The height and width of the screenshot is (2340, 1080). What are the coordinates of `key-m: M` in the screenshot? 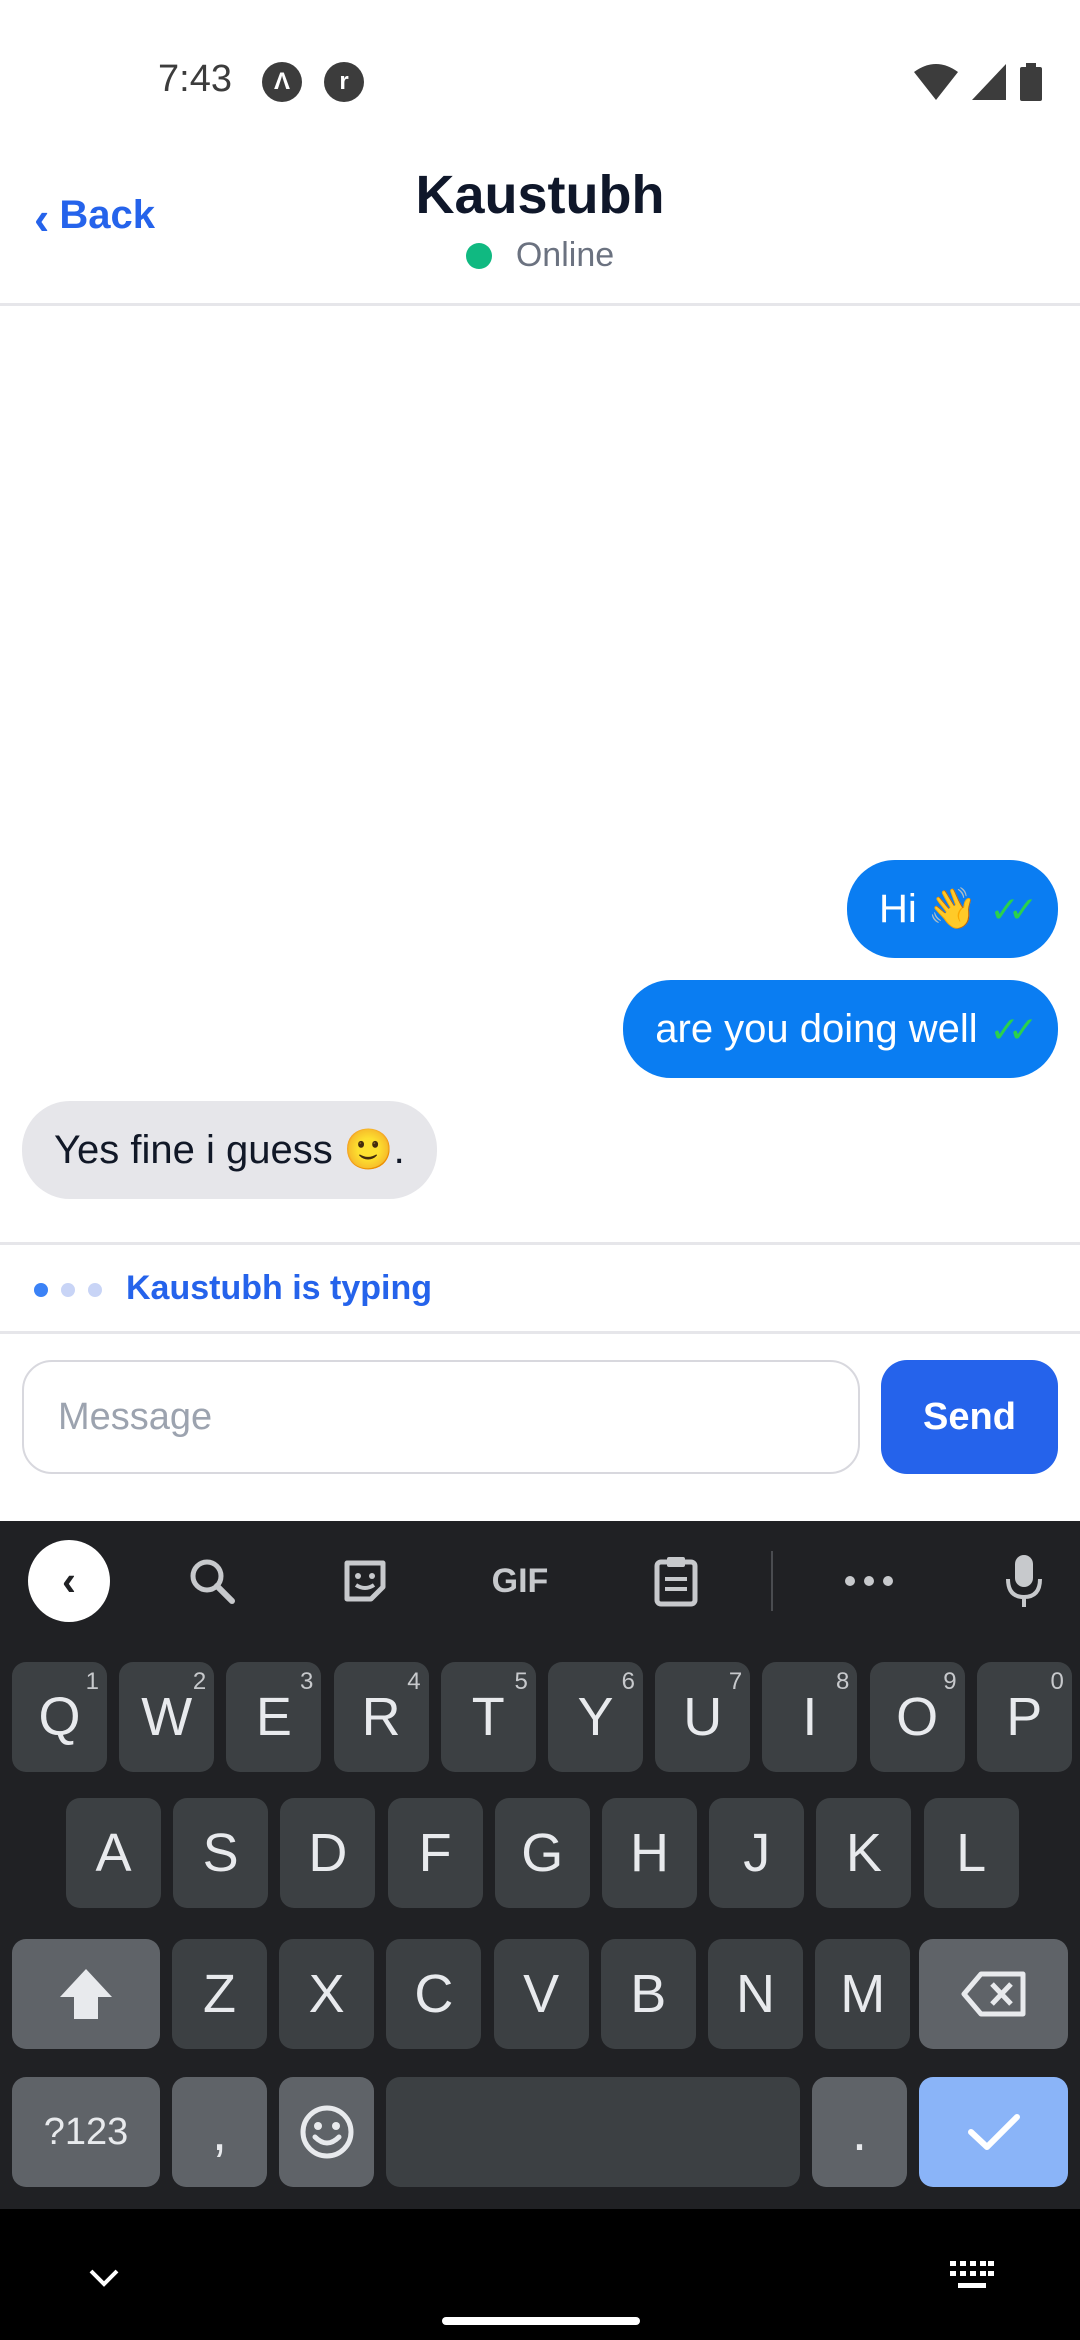 It's located at (863, 1994).